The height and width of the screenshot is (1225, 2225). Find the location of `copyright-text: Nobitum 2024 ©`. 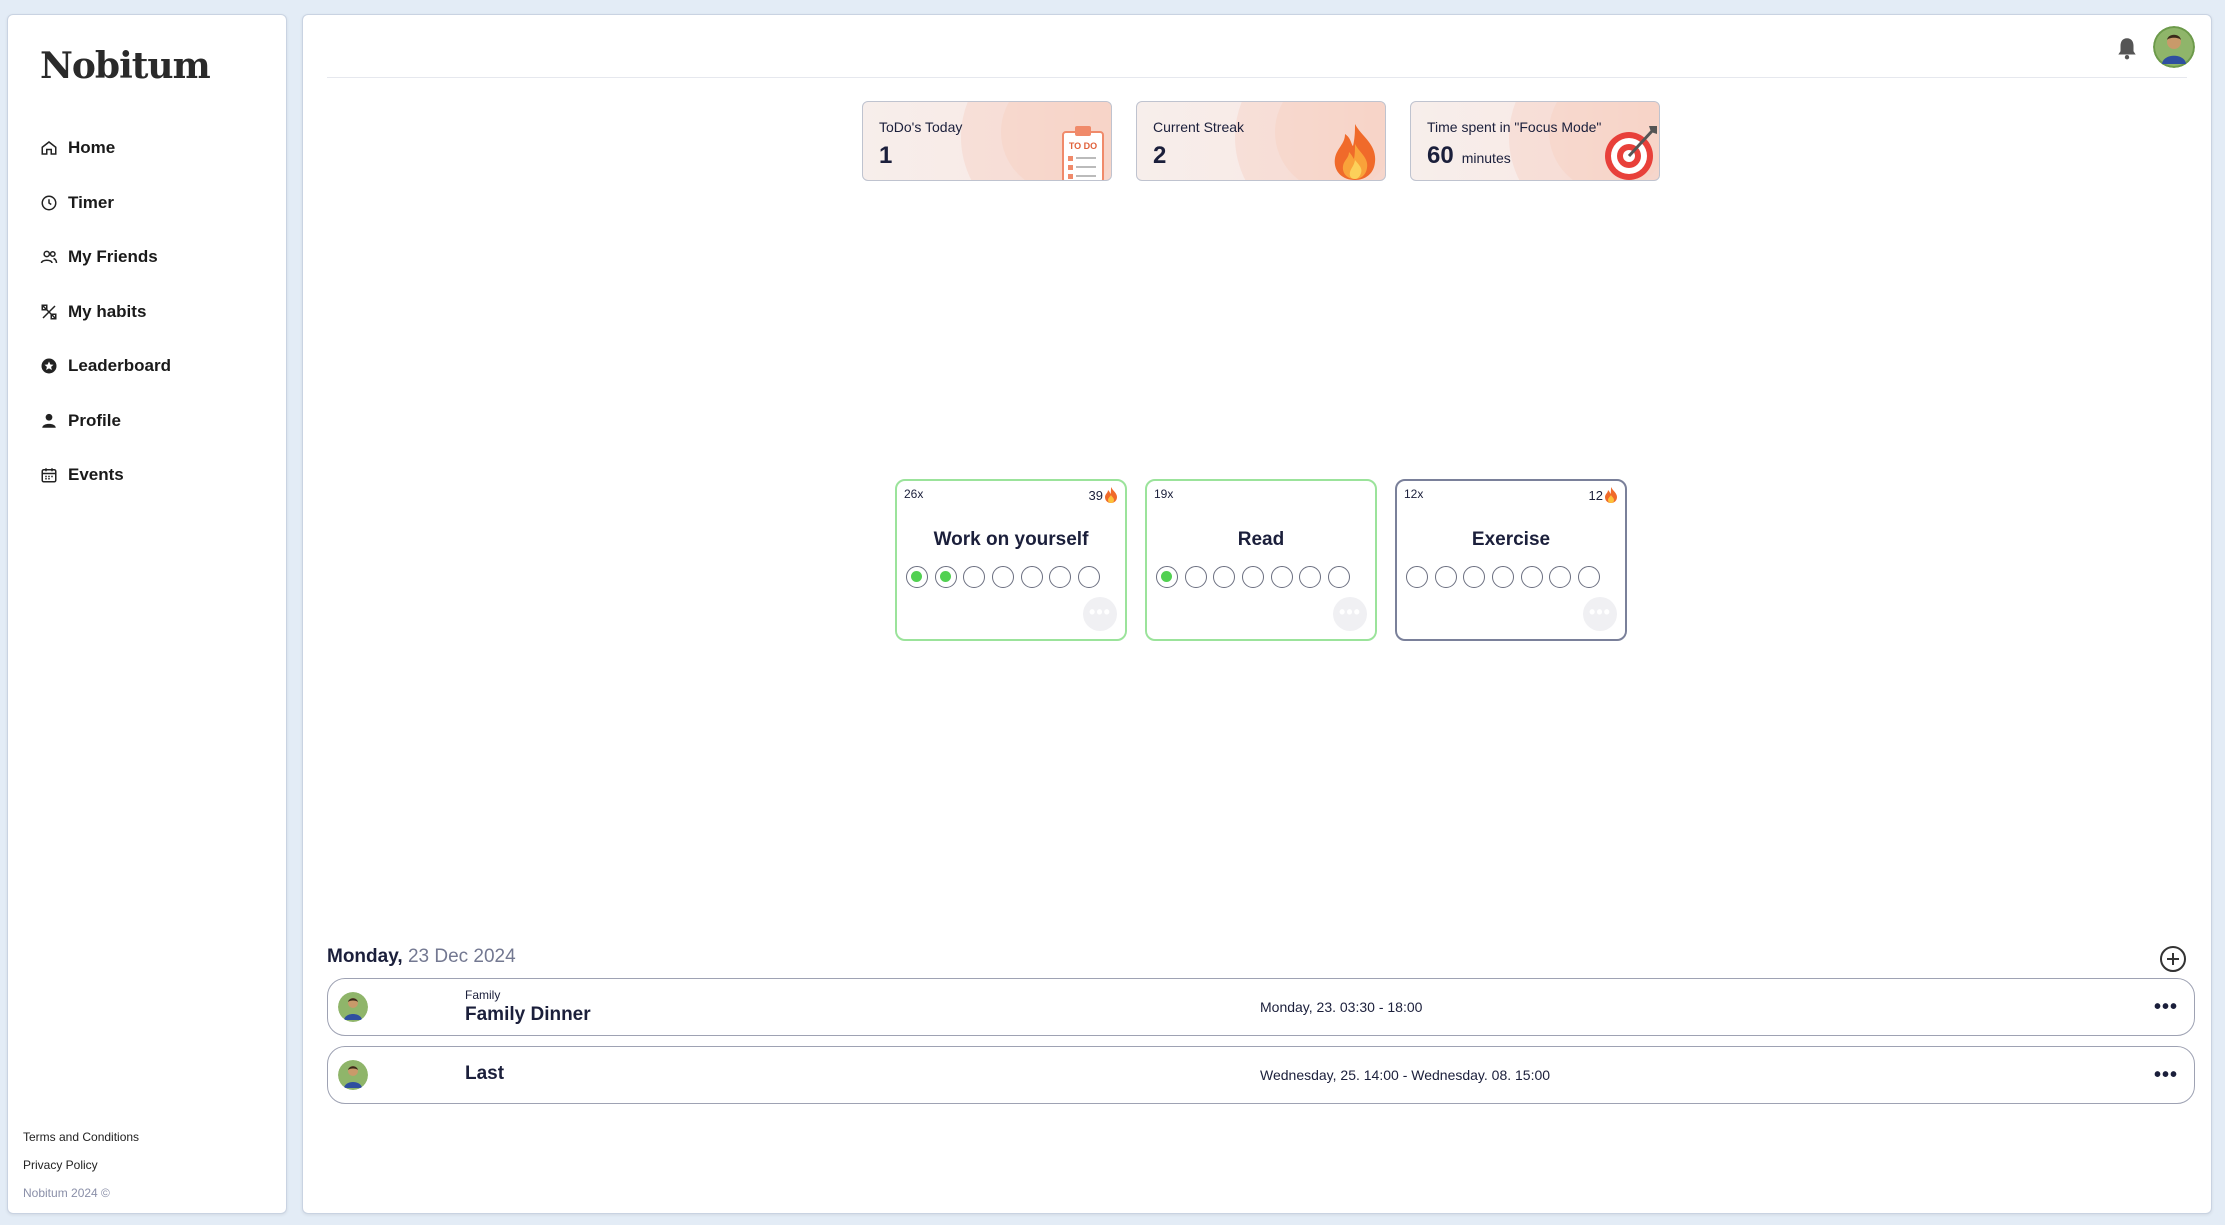

copyright-text: Nobitum 2024 © is located at coordinates (66, 1193).